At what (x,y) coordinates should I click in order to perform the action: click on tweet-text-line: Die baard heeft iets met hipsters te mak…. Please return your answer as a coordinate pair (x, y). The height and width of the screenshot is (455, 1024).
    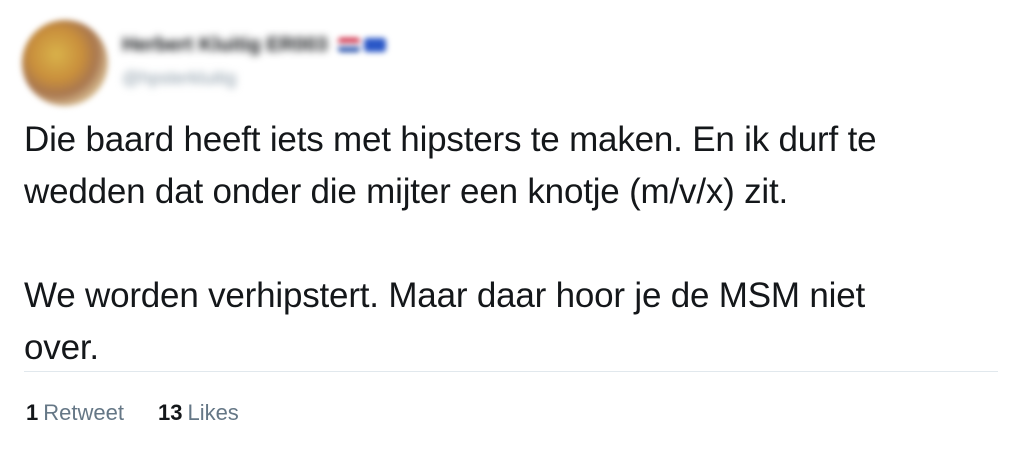
    Looking at the image, I should click on (450, 139).